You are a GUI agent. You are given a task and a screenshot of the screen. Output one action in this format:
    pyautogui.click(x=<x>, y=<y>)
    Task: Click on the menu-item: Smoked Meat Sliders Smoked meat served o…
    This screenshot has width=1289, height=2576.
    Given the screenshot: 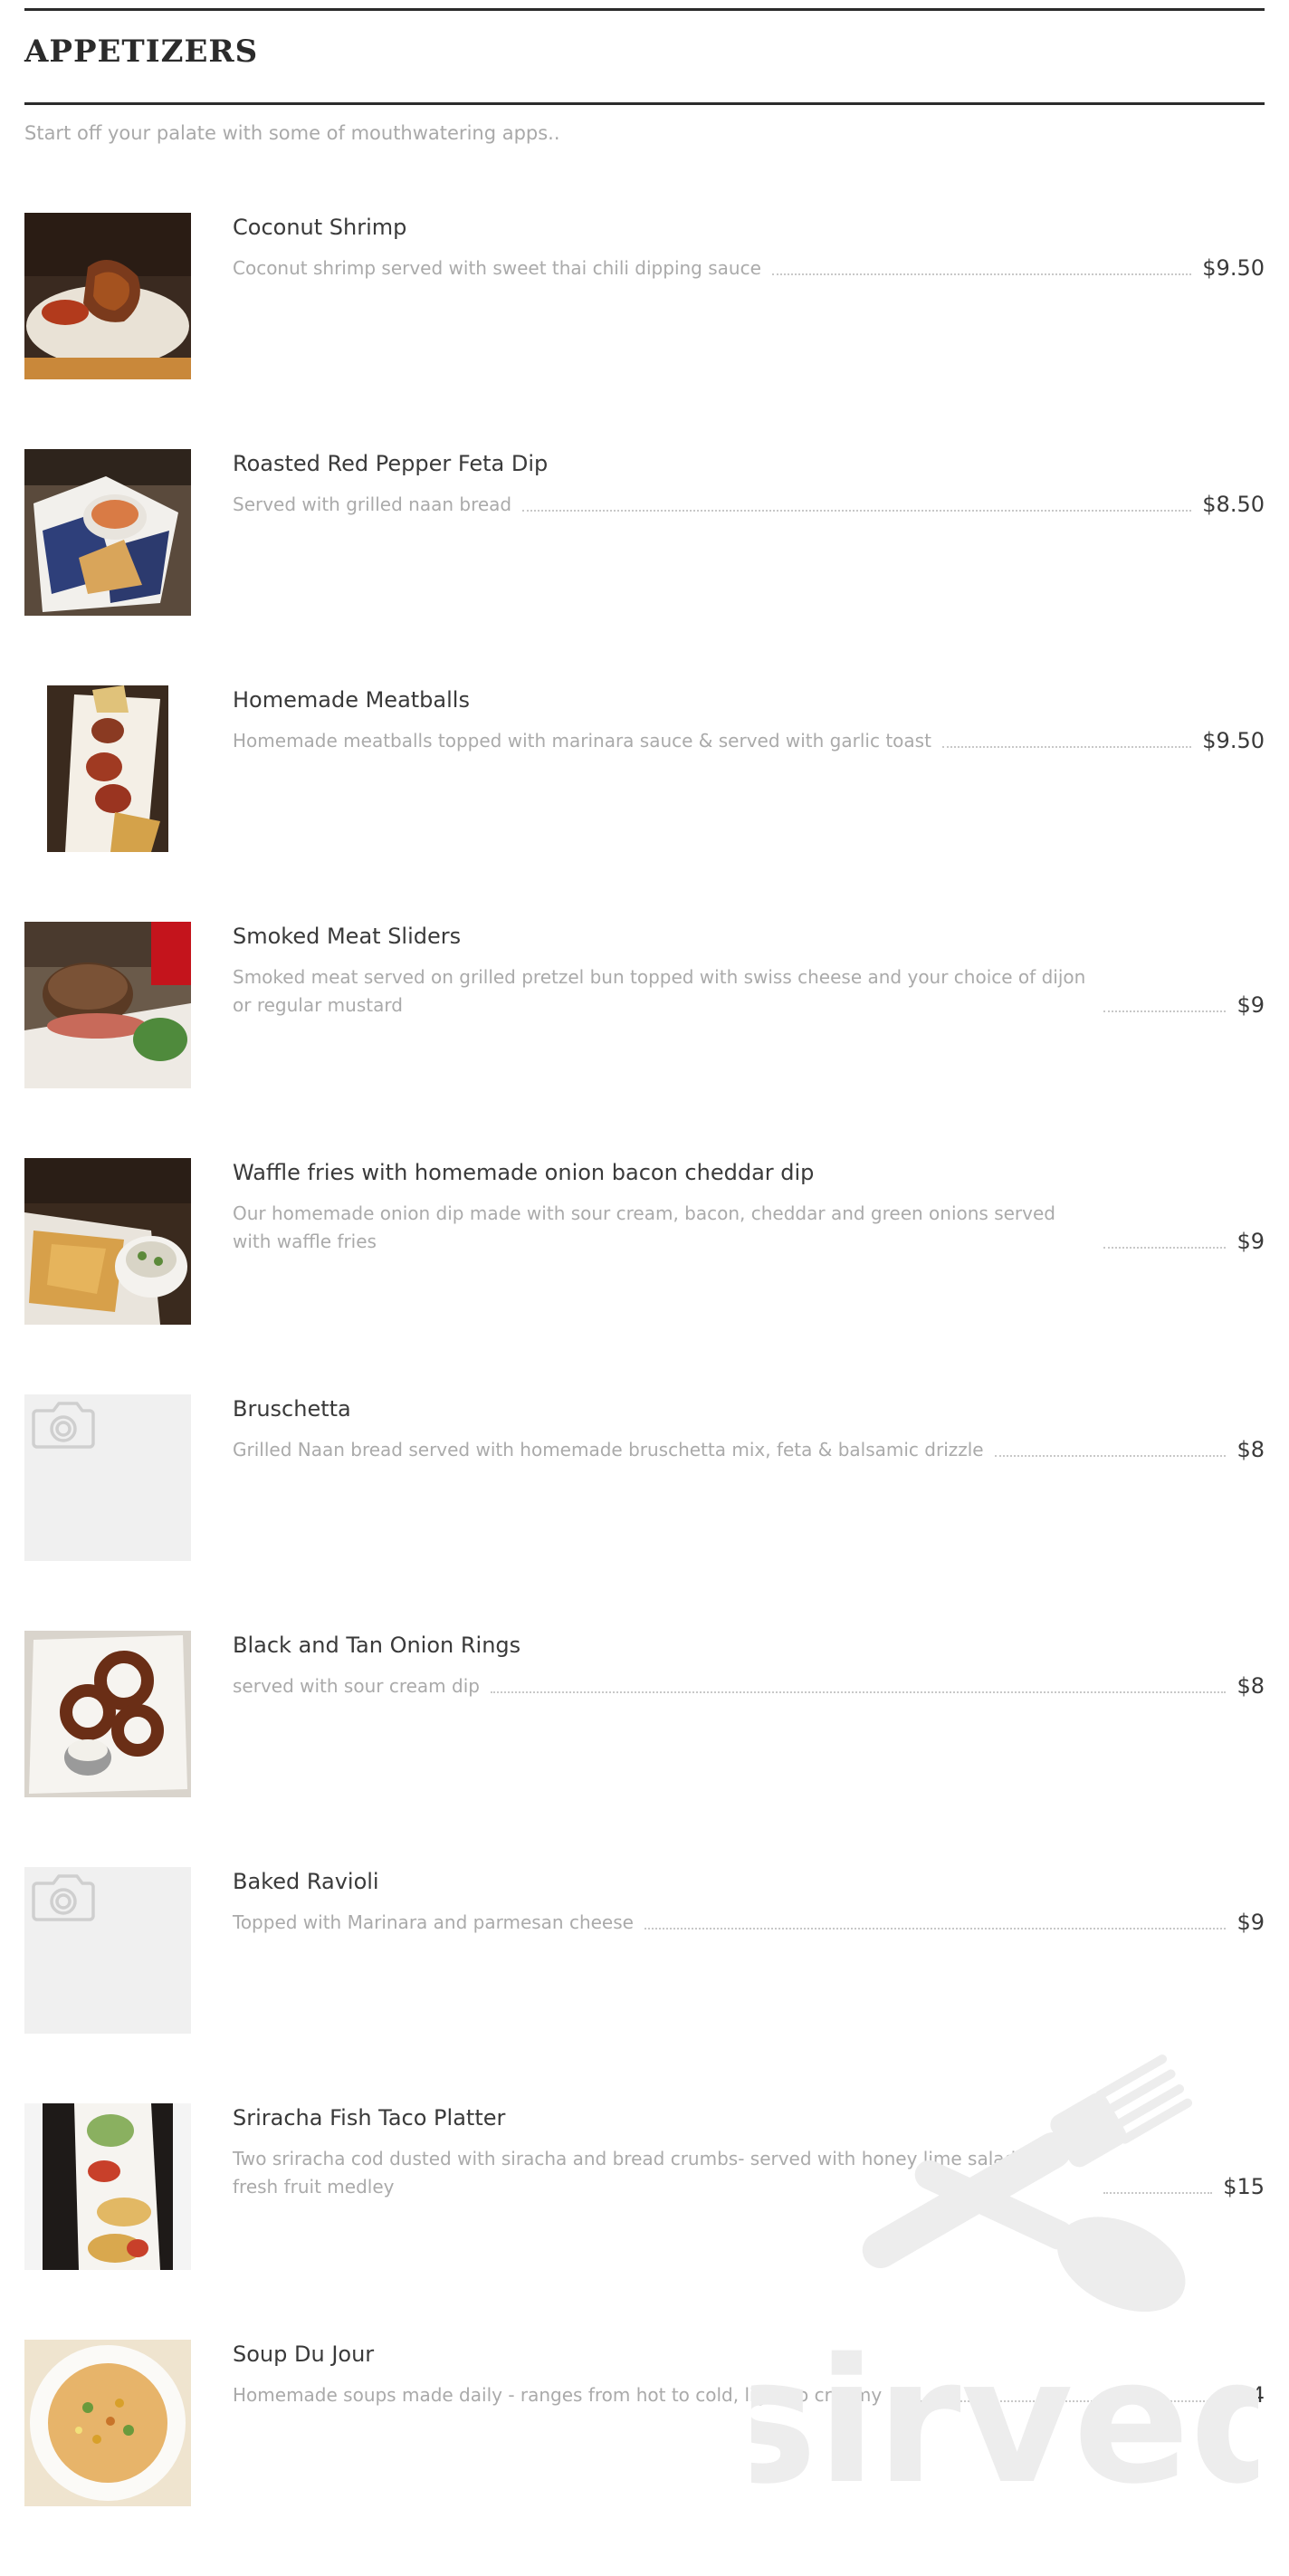 What is the action you would take?
    pyautogui.click(x=644, y=1040)
    